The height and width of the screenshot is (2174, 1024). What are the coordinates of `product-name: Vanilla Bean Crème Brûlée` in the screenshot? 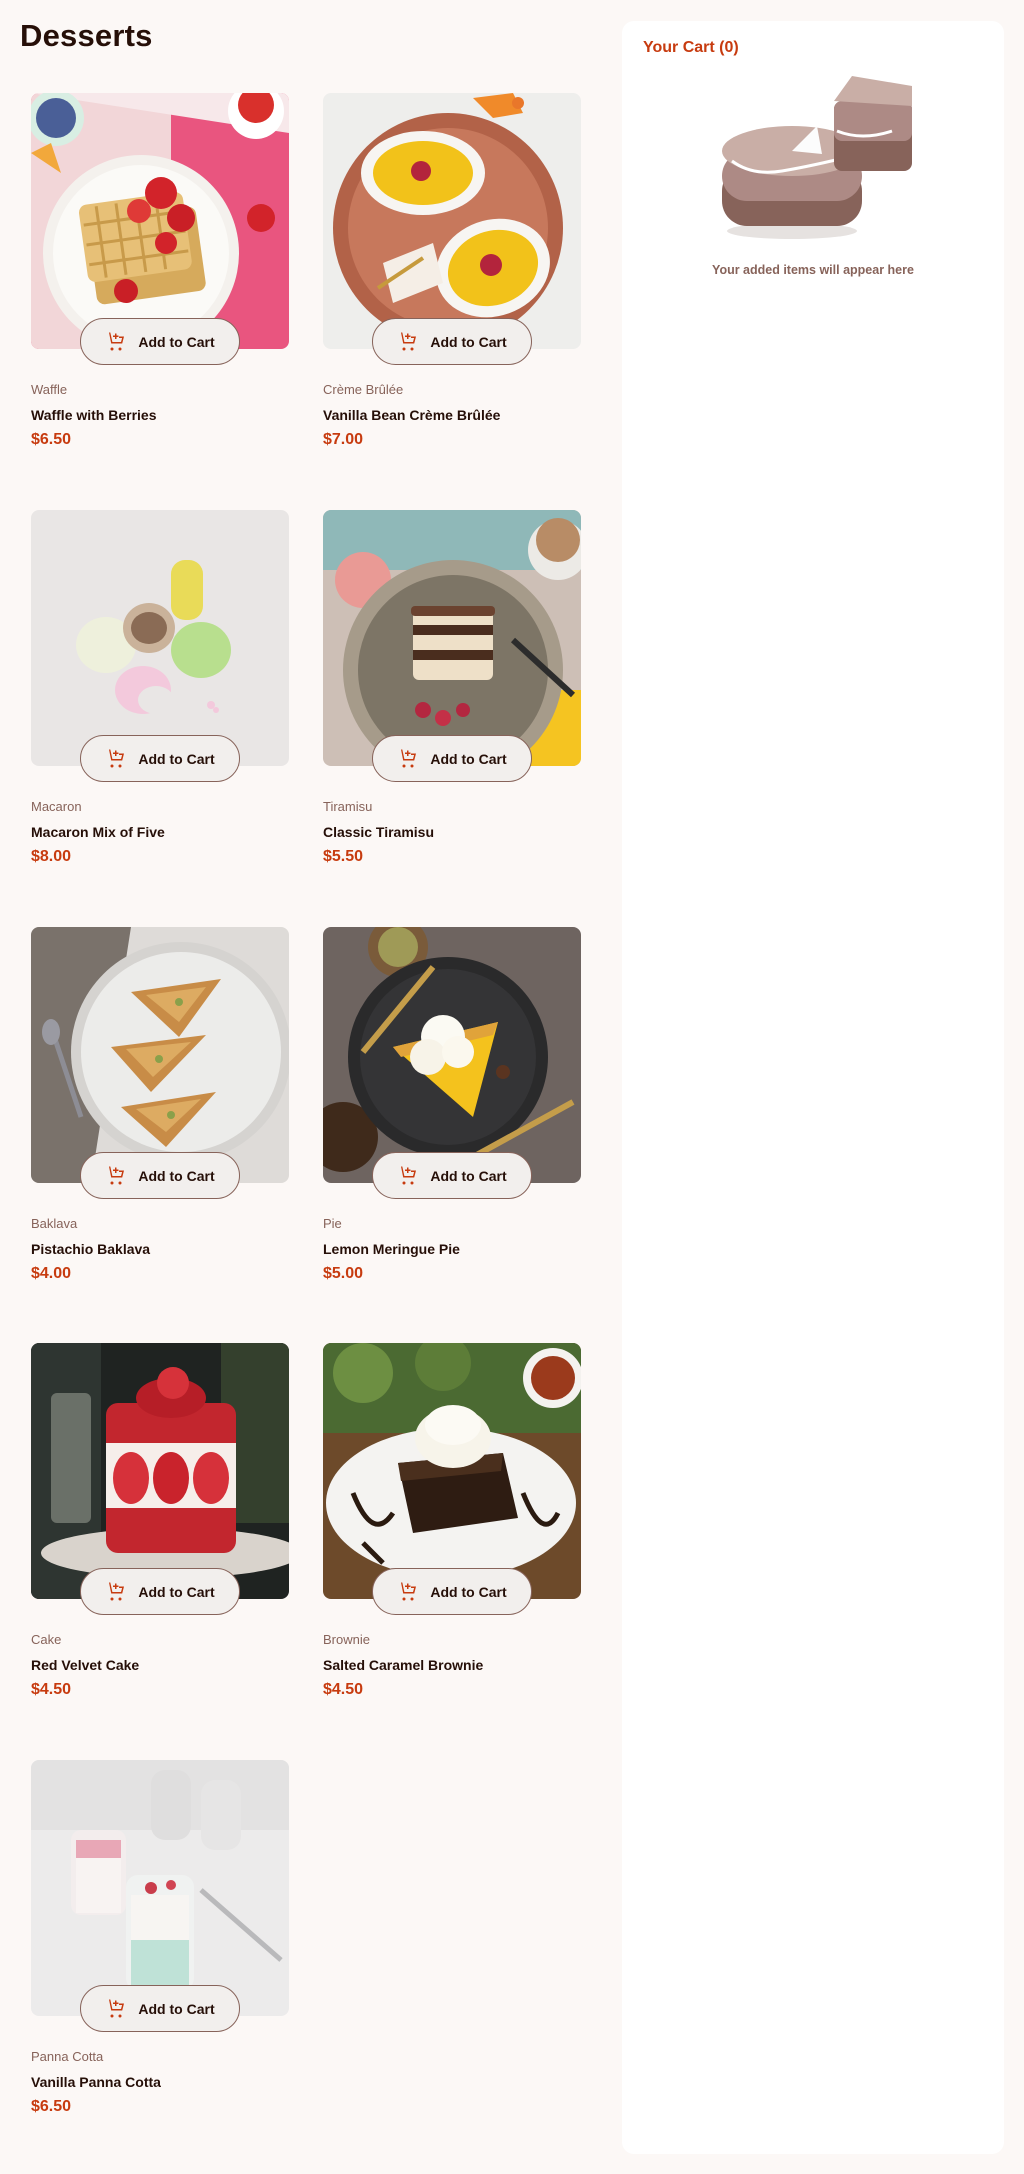 It's located at (412, 415).